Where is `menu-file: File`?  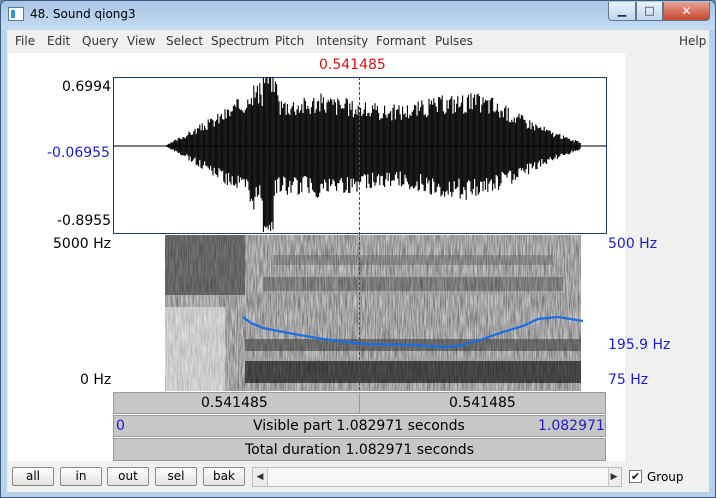
menu-file: File is located at coordinates (25, 41).